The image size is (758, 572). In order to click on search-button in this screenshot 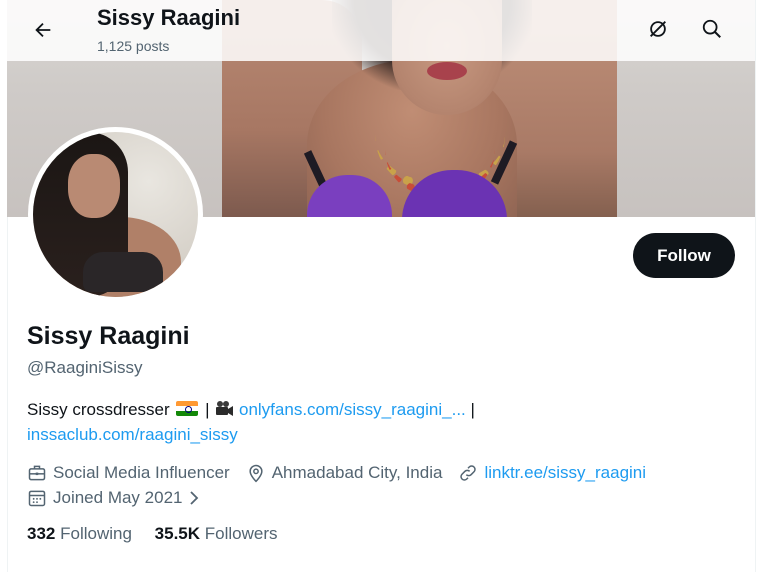, I will do `click(712, 29)`.